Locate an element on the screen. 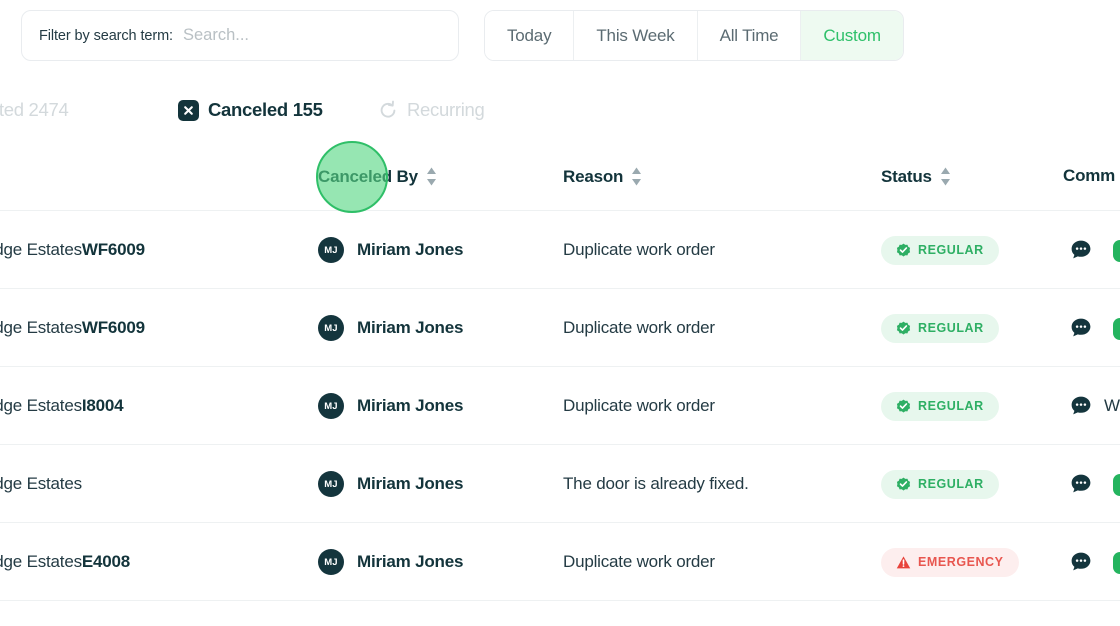 The height and width of the screenshot is (626, 1120). column-header-comment: Comm is located at coordinates (1089, 176).